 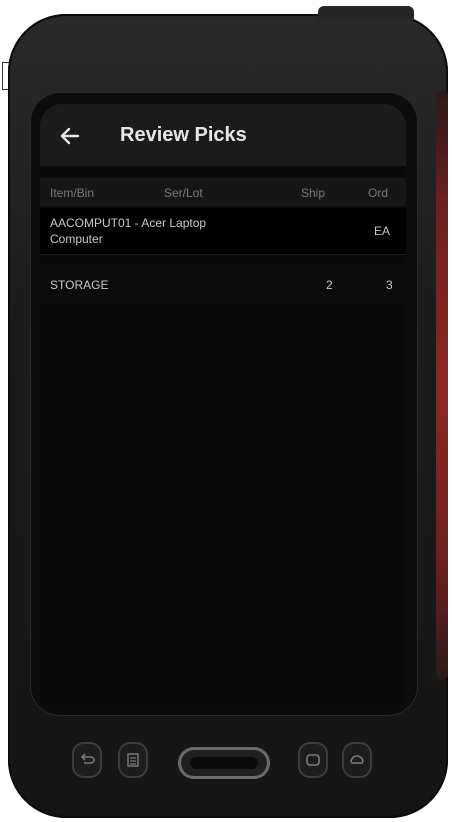 What do you see at coordinates (382, 231) in the screenshot?
I see `uom-value: EA` at bounding box center [382, 231].